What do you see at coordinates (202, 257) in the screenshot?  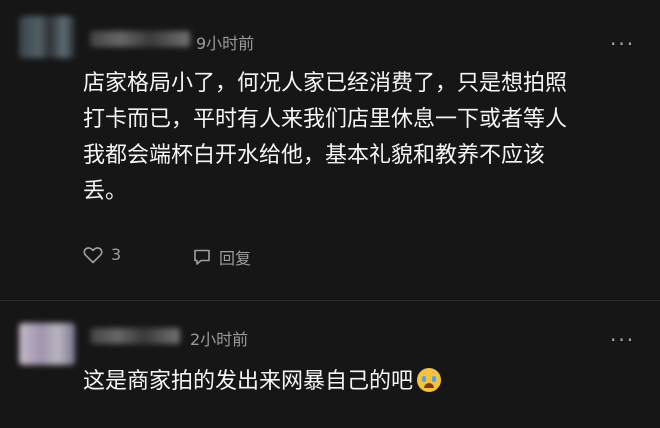 I see `speech-bubble-icon` at bounding box center [202, 257].